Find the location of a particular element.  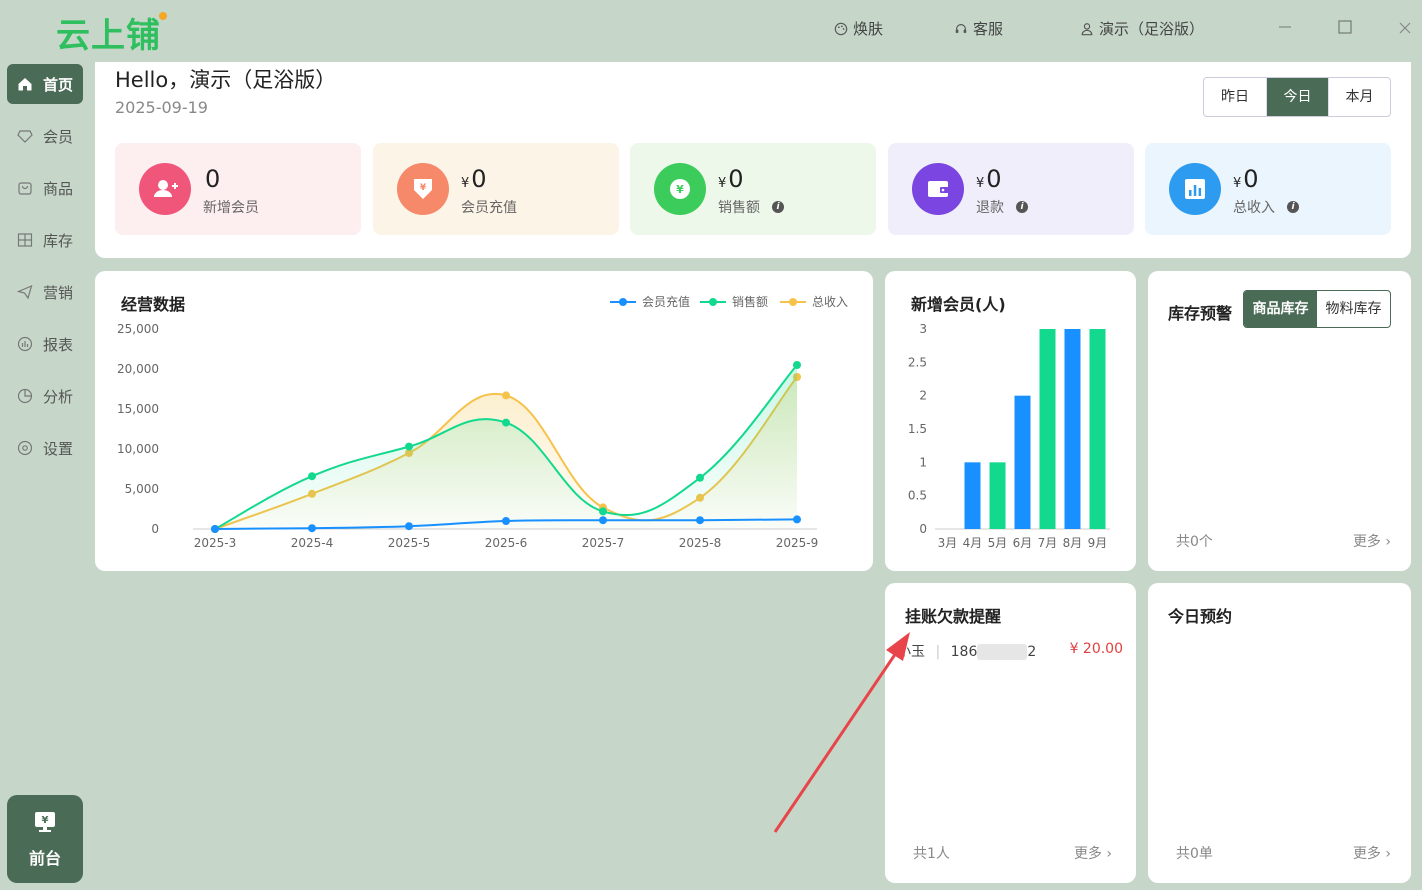

skin-label: 焕肤 is located at coordinates (868, 29).